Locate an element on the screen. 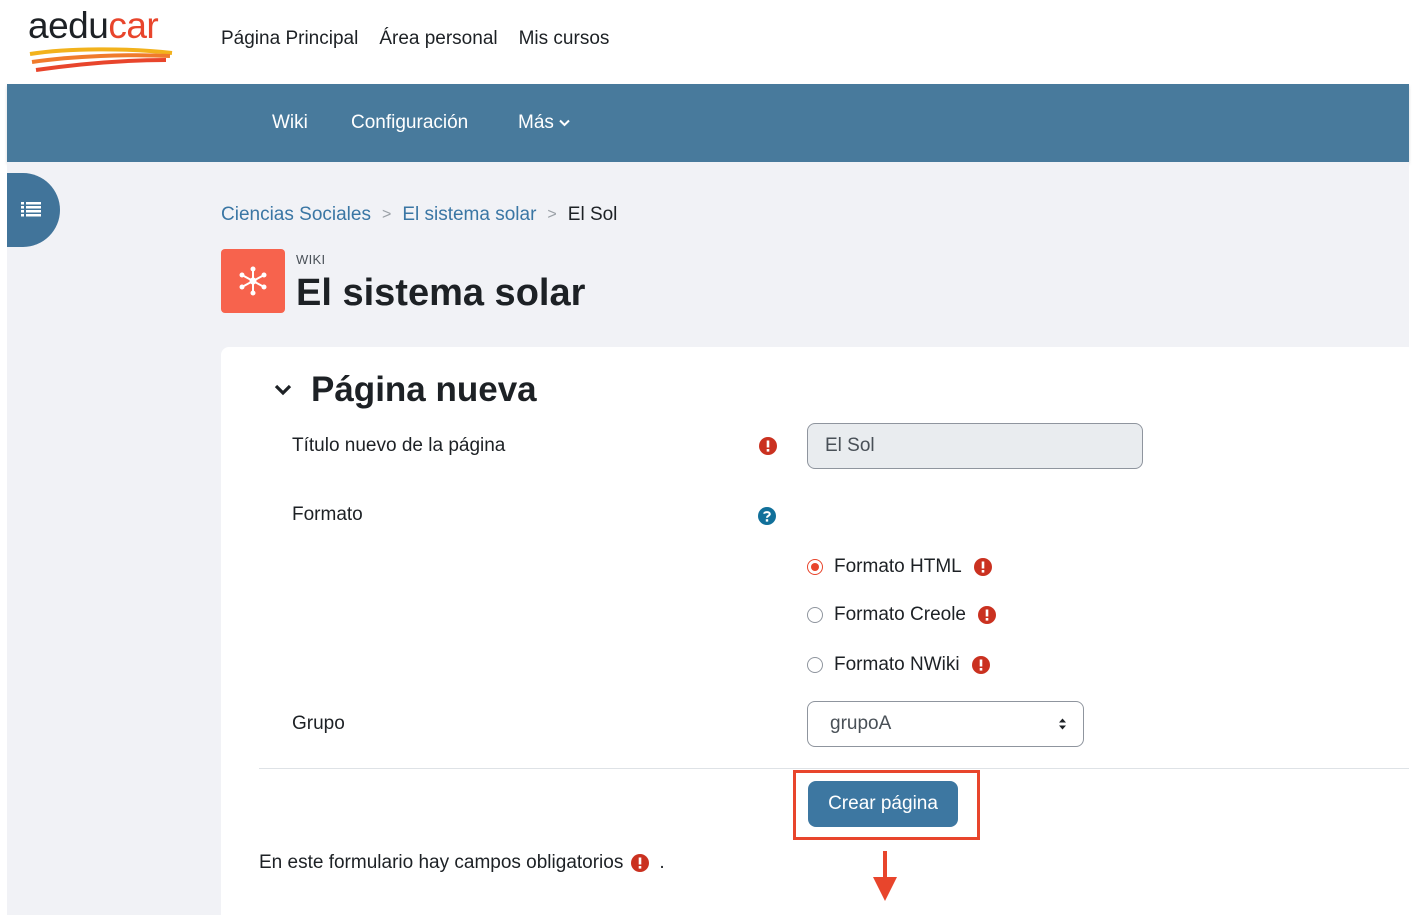  radio-label: Formato Creole is located at coordinates (900, 614).